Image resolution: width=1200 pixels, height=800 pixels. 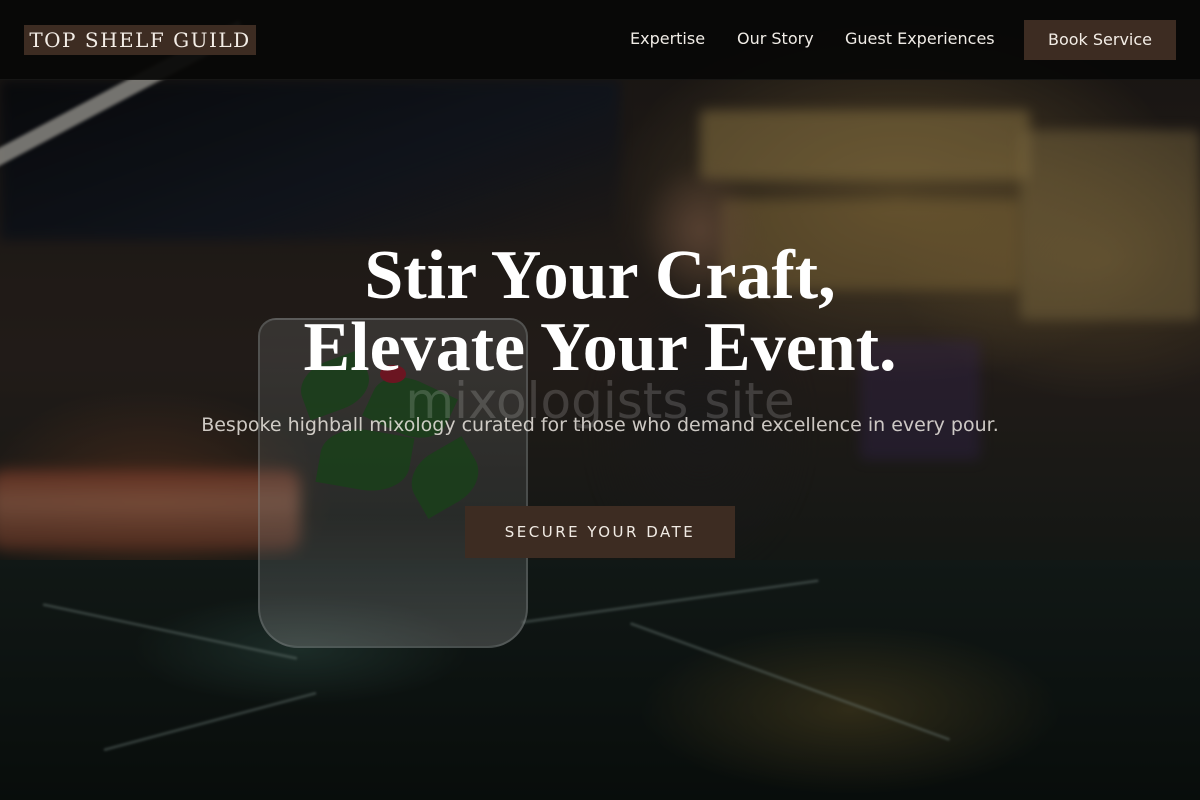 I want to click on nav-link-our-story: Our Story, so click(x=775, y=38).